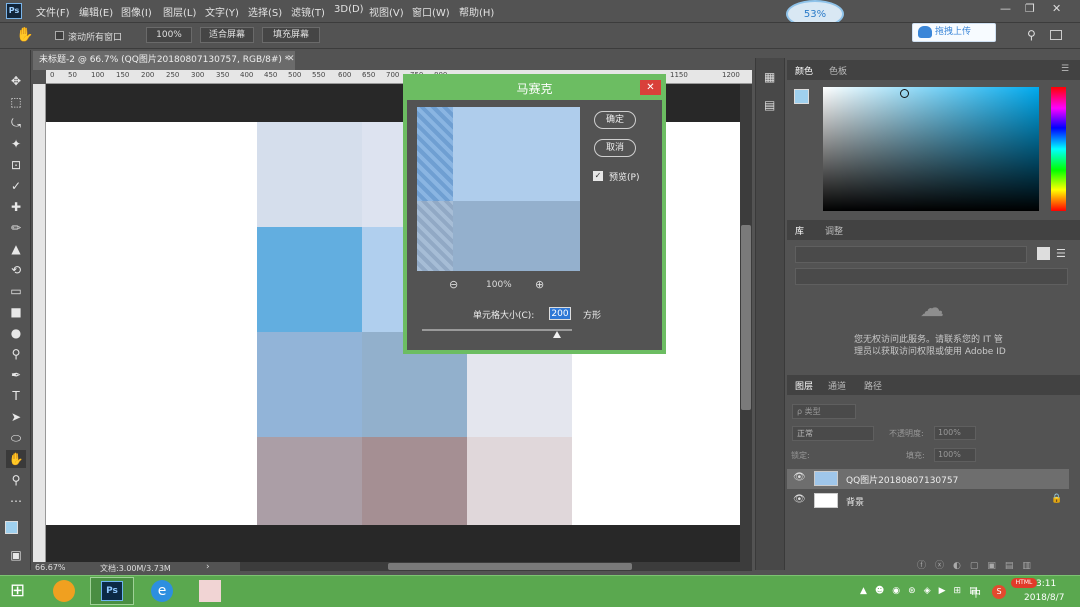  I want to click on restore-icon: ❐, so click(1030, 8).